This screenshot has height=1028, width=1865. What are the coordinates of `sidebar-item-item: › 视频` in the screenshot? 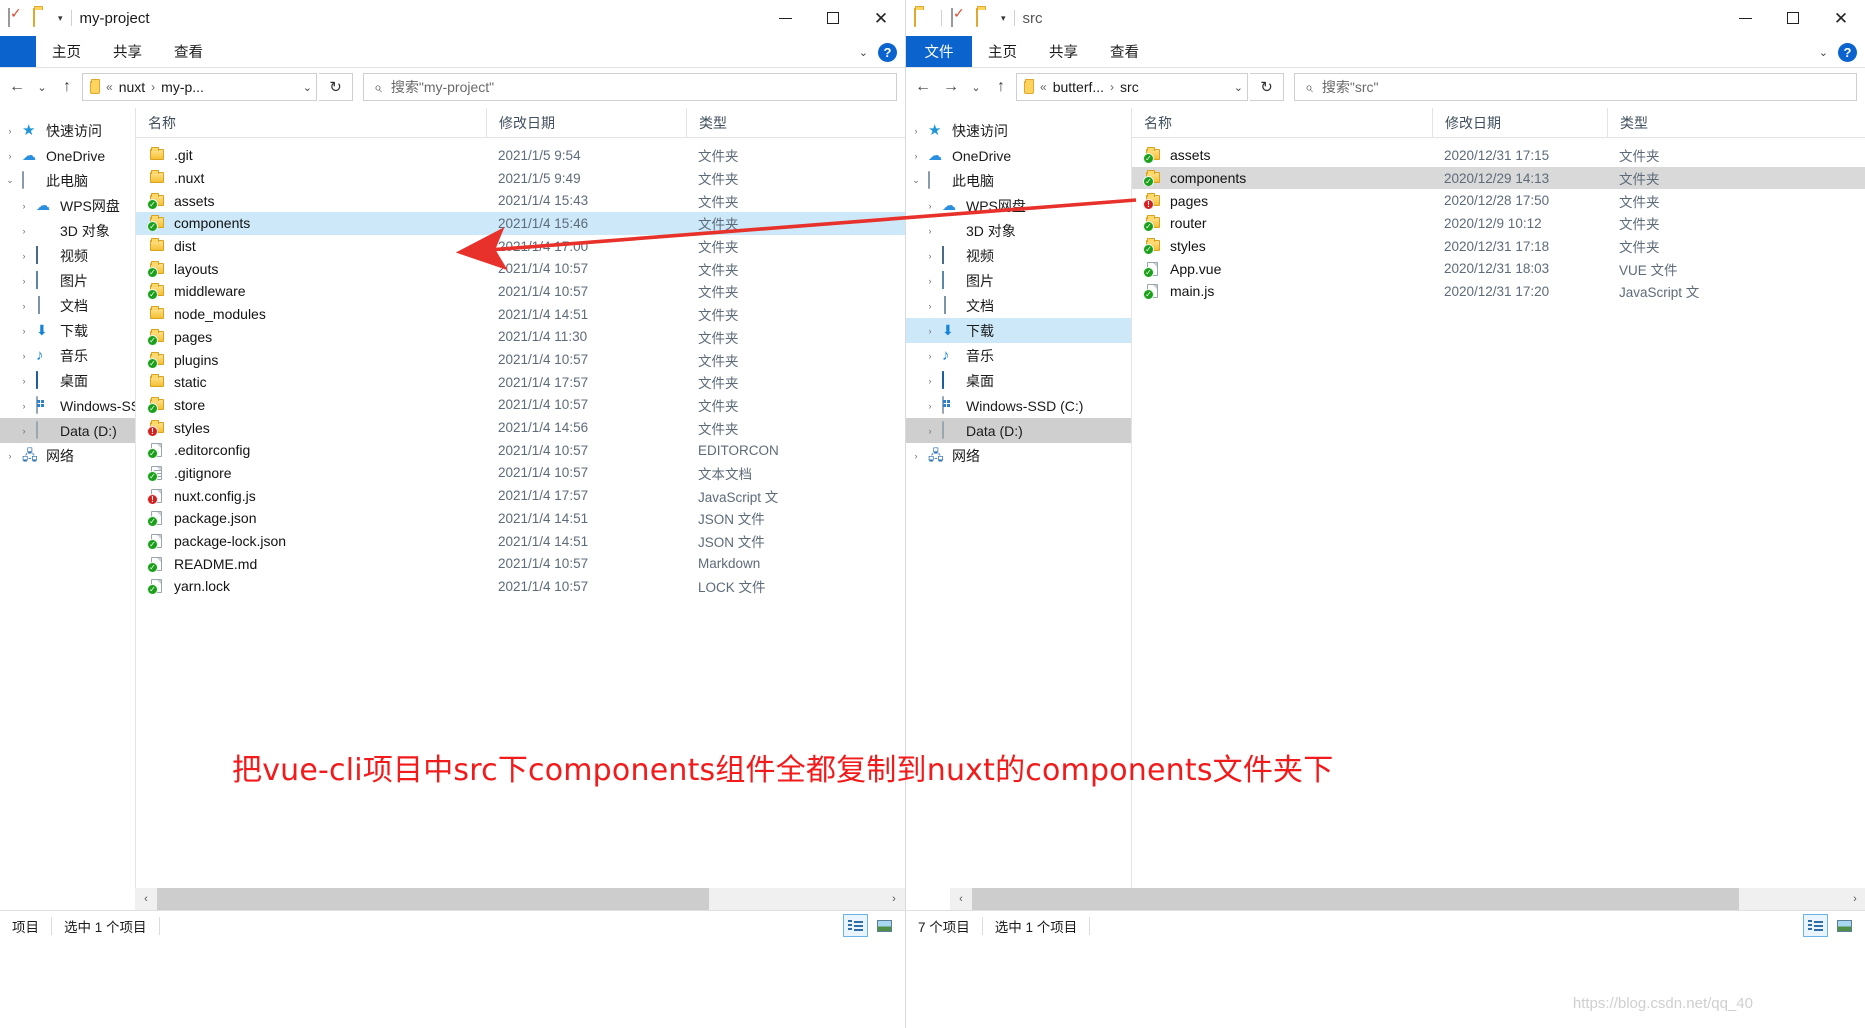 It's located at (67, 255).